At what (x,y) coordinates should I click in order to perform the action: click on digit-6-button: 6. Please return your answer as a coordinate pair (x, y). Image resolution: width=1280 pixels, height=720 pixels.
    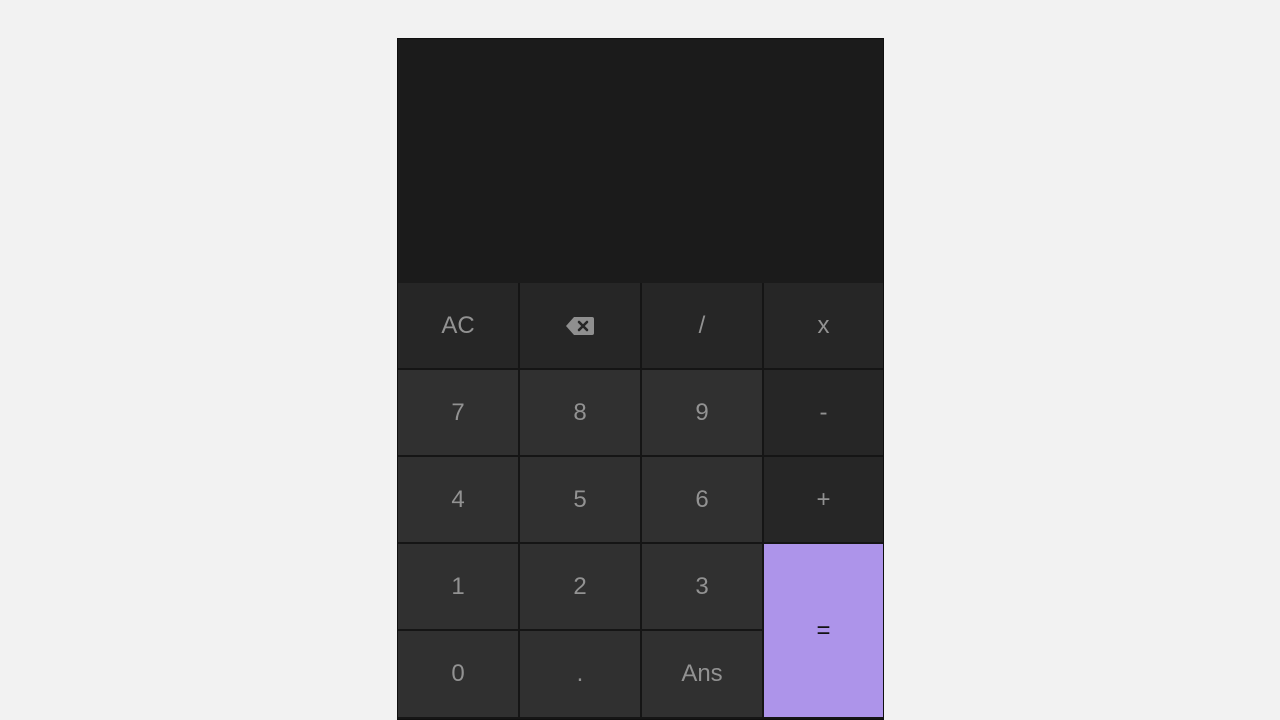
    Looking at the image, I should click on (702, 499).